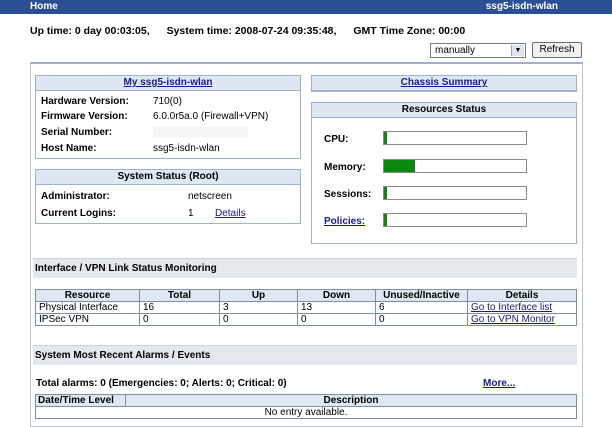 Image resolution: width=612 pixels, height=427 pixels. What do you see at coordinates (455, 166) in the screenshot?
I see `memory-bar` at bounding box center [455, 166].